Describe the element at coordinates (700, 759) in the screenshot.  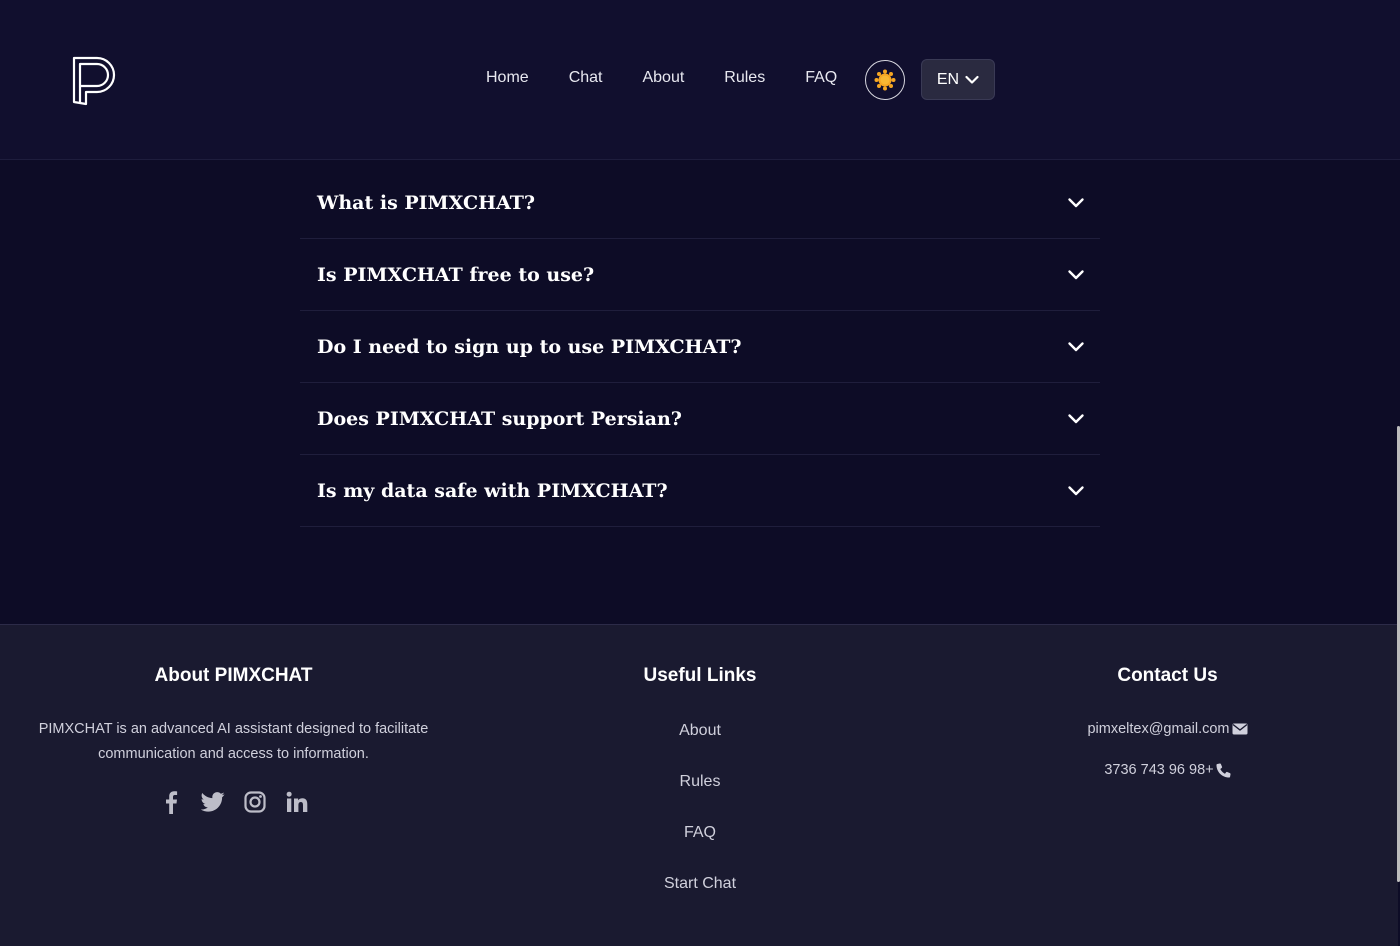
I see `footer-useful-links: Useful Links About Rules FAQ Start Chat` at that location.